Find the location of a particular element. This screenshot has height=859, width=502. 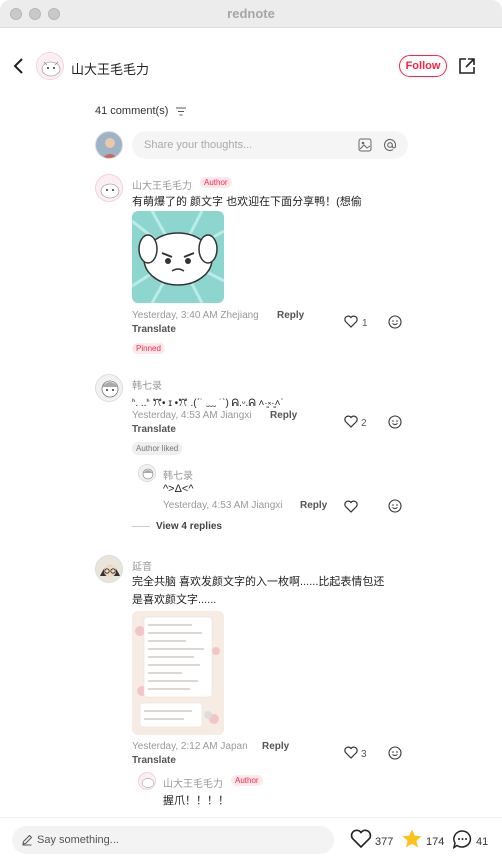

comment-text-line-1: 完全共脑 喜欢发颜文字的入一枚啊......比起表情包还 is located at coordinates (258, 582).